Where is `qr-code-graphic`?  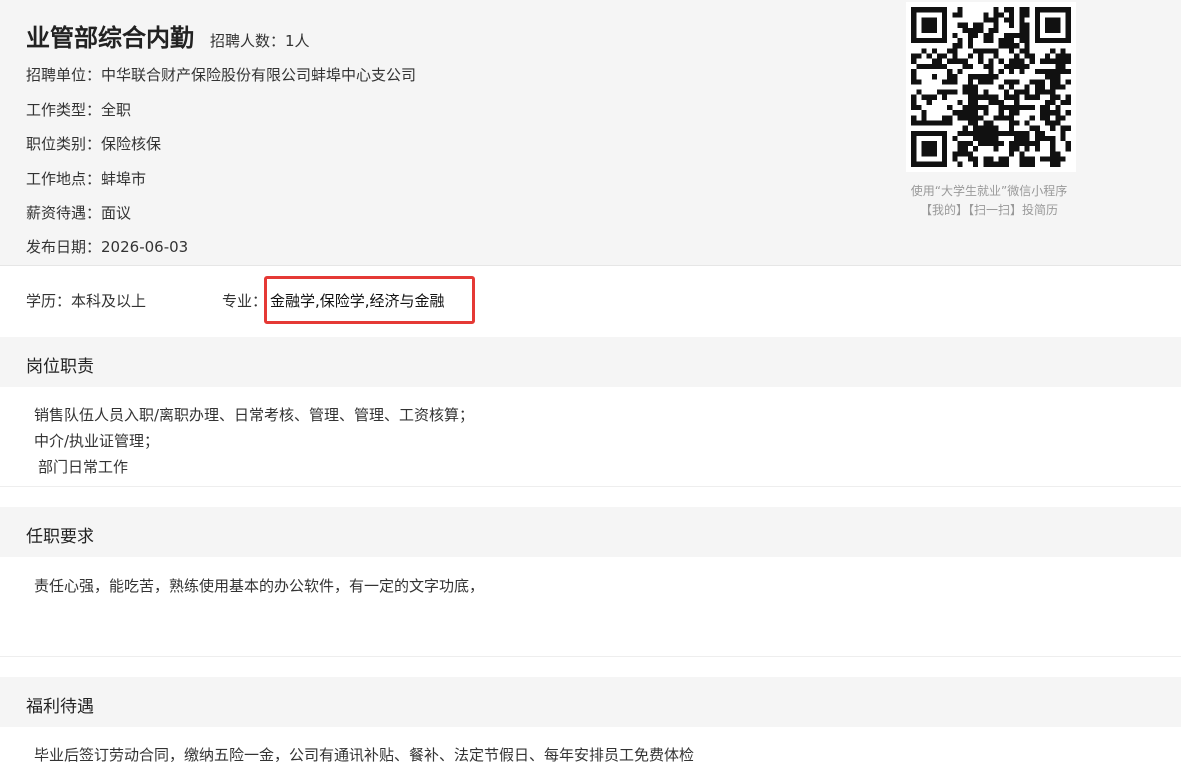
qr-code-graphic is located at coordinates (991, 87).